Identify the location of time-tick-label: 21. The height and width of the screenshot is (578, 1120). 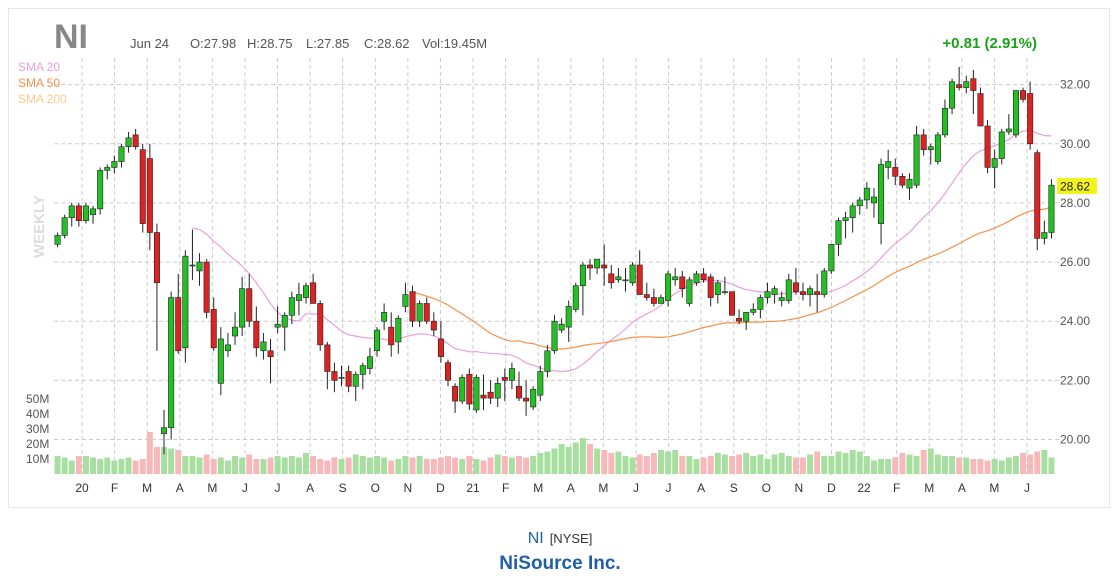
(473, 488).